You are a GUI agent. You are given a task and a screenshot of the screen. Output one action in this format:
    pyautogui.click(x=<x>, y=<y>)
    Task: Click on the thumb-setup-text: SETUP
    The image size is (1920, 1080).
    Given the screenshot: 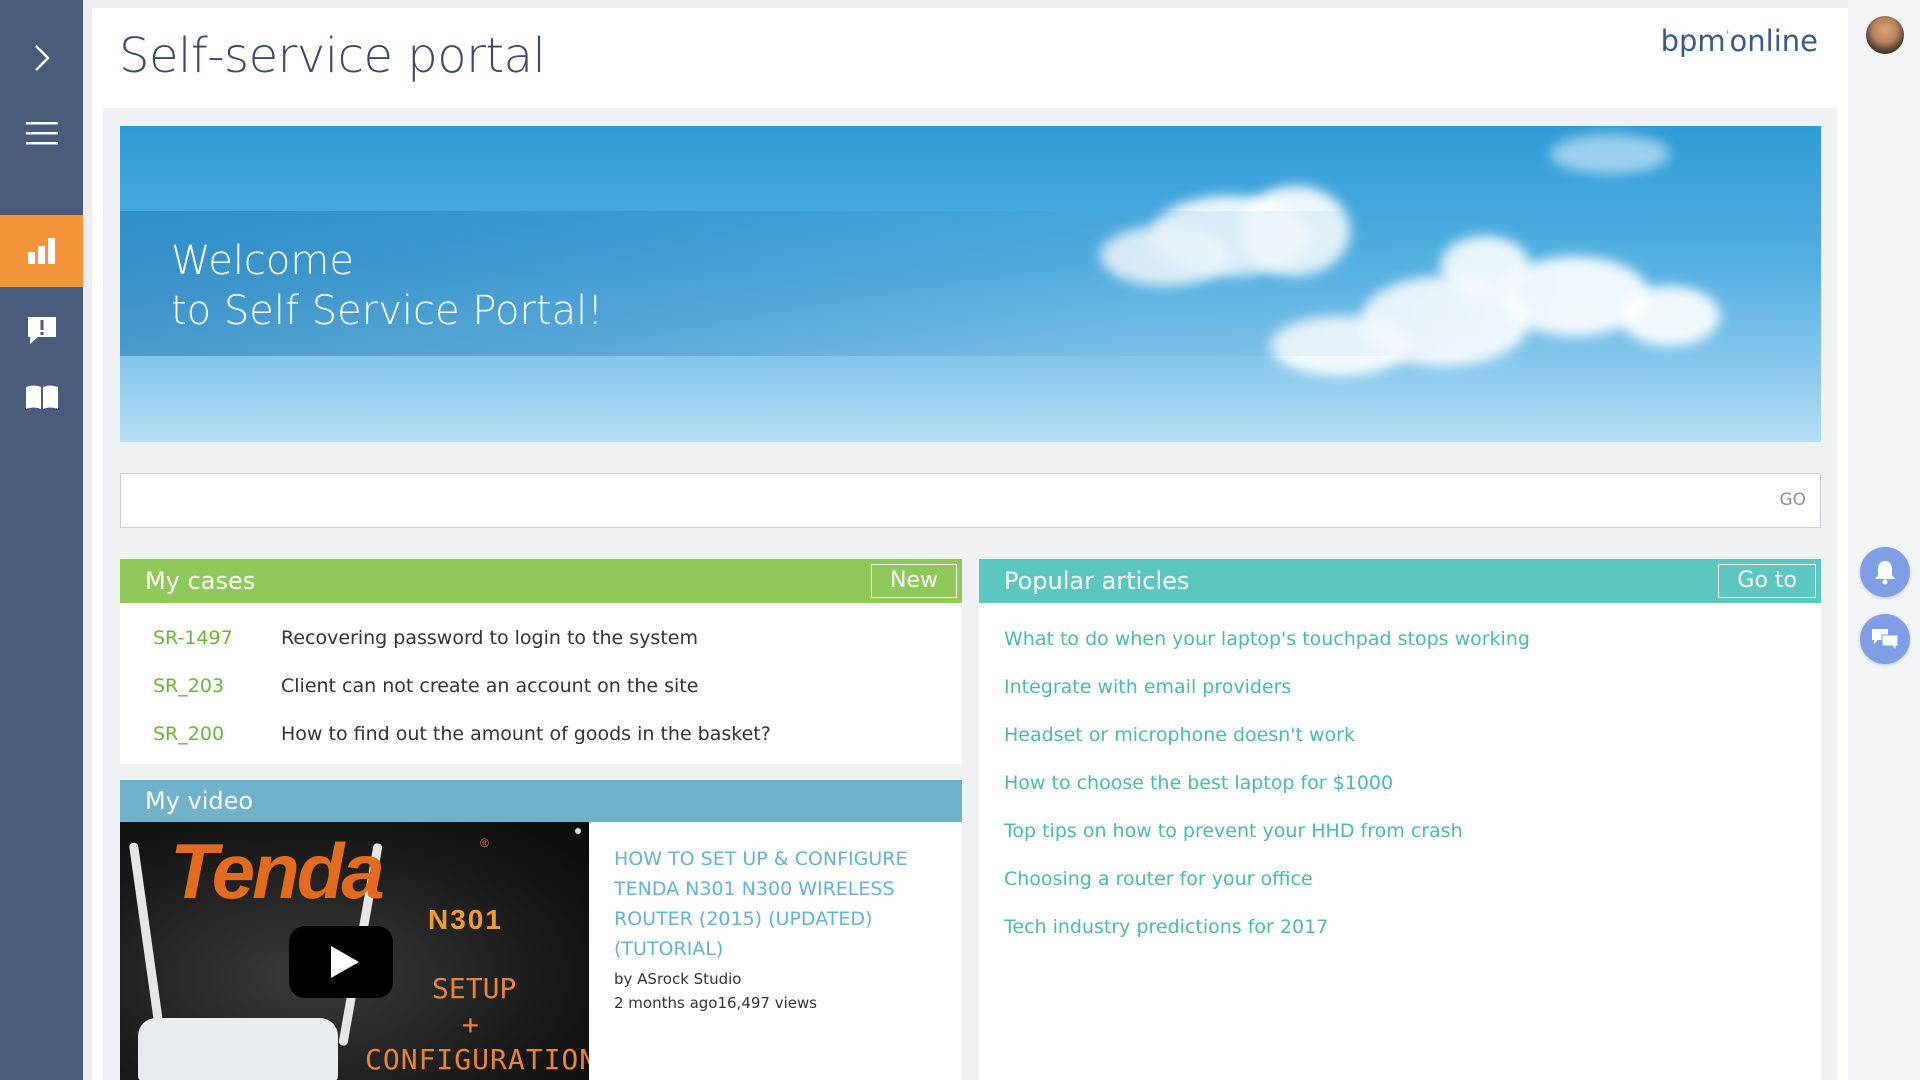 What is the action you would take?
    pyautogui.click(x=474, y=988)
    